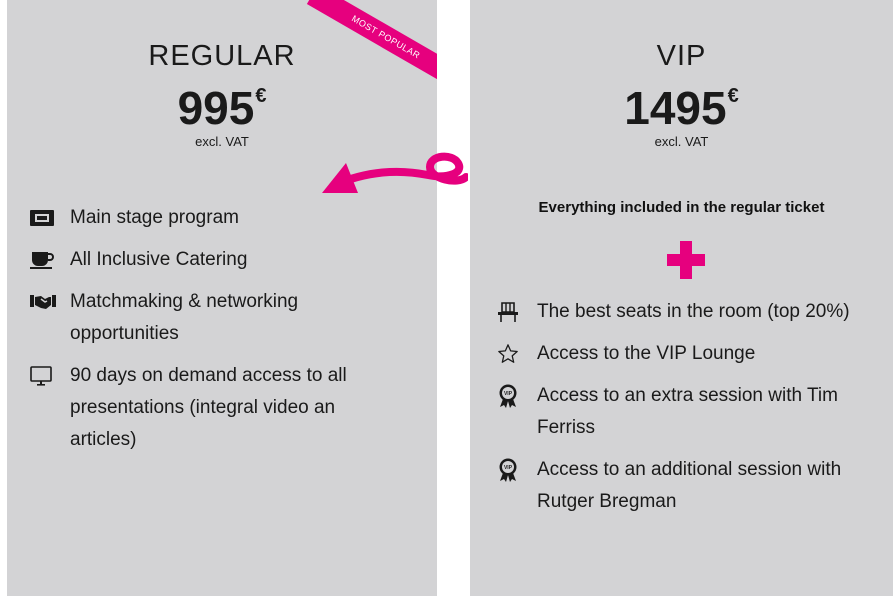  I want to click on chair-icon, so click(517, 312).